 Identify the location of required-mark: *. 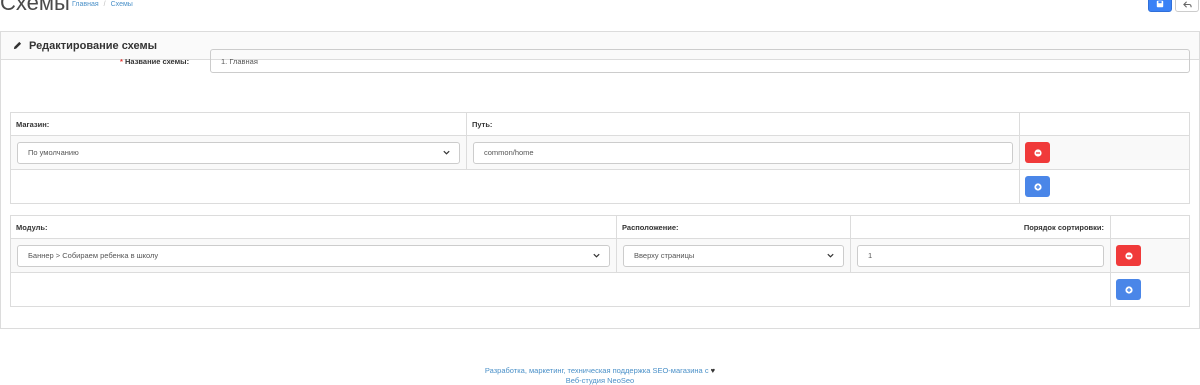
(121, 61).